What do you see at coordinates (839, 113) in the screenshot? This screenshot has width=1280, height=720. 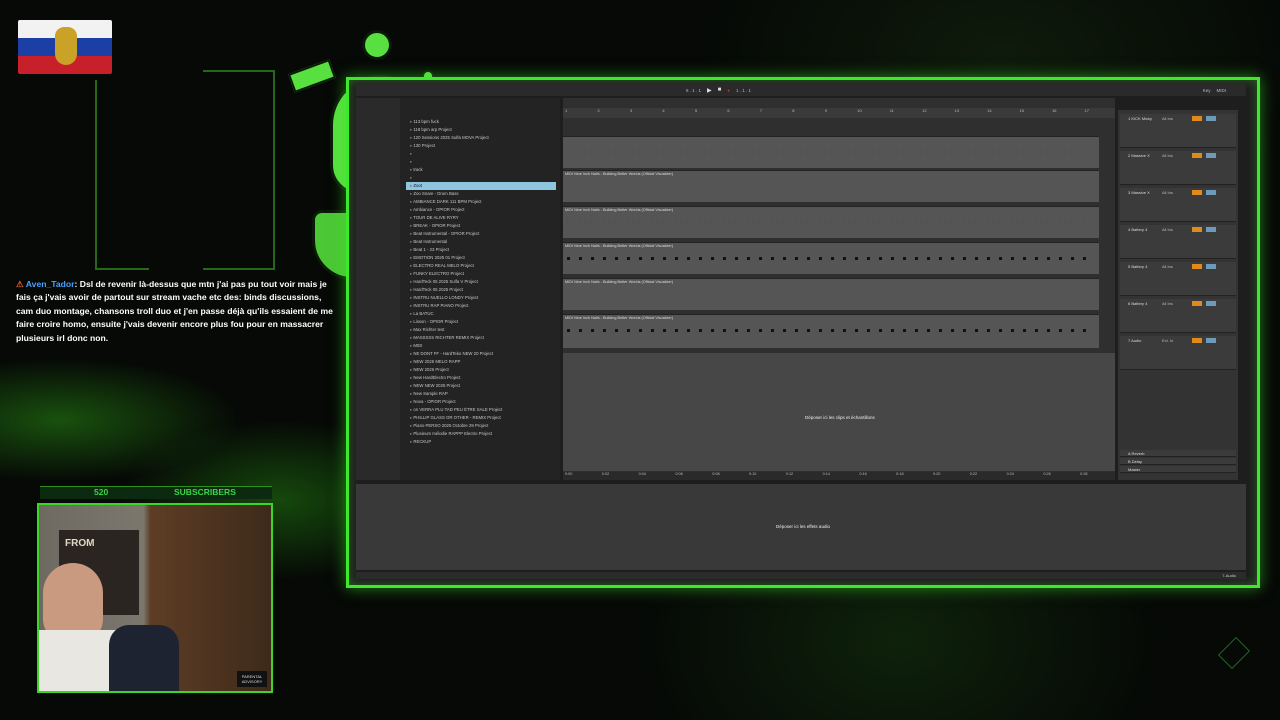 I see `bar-ruler: 1 2 3 4 5 6 7 8 9 10 11 12 13 14 15 16 17` at bounding box center [839, 113].